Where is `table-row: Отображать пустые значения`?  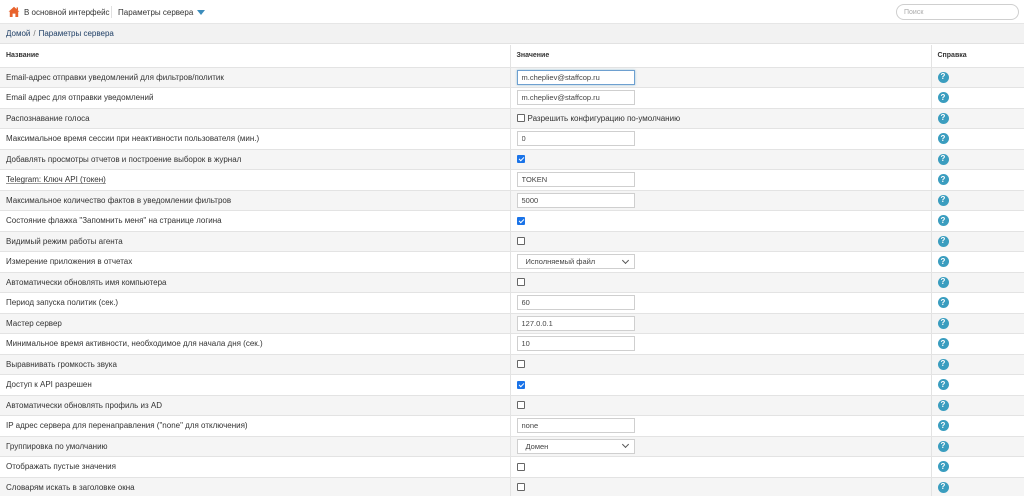
table-row: Отображать пустые значения is located at coordinates (512, 467).